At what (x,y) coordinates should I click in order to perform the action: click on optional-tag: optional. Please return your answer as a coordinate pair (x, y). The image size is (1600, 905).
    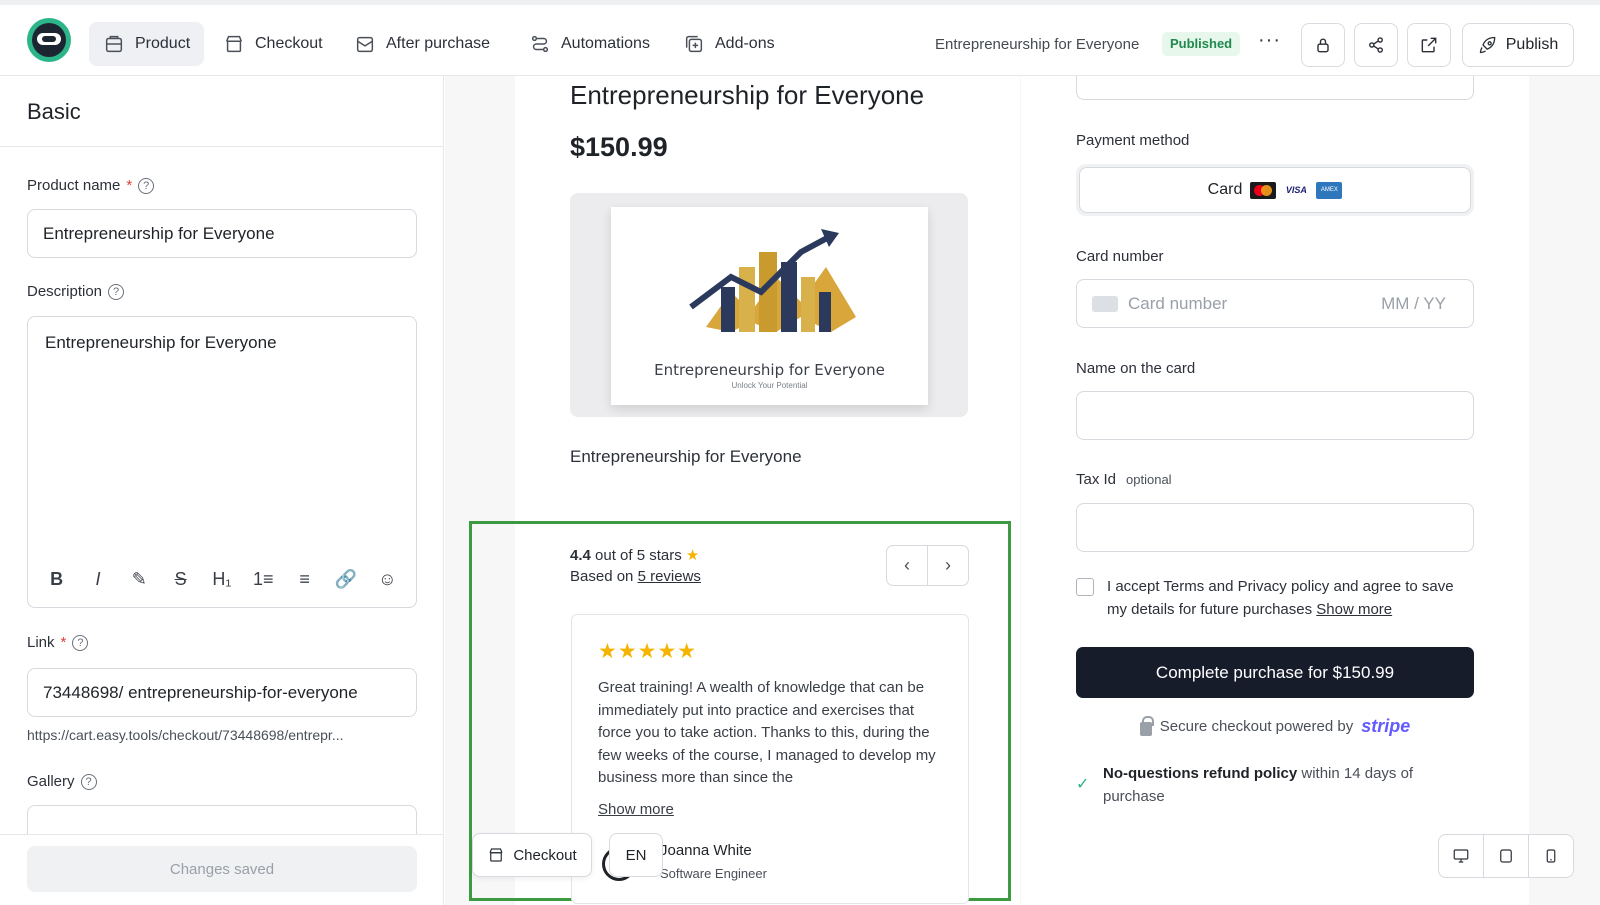
    Looking at the image, I should click on (1149, 479).